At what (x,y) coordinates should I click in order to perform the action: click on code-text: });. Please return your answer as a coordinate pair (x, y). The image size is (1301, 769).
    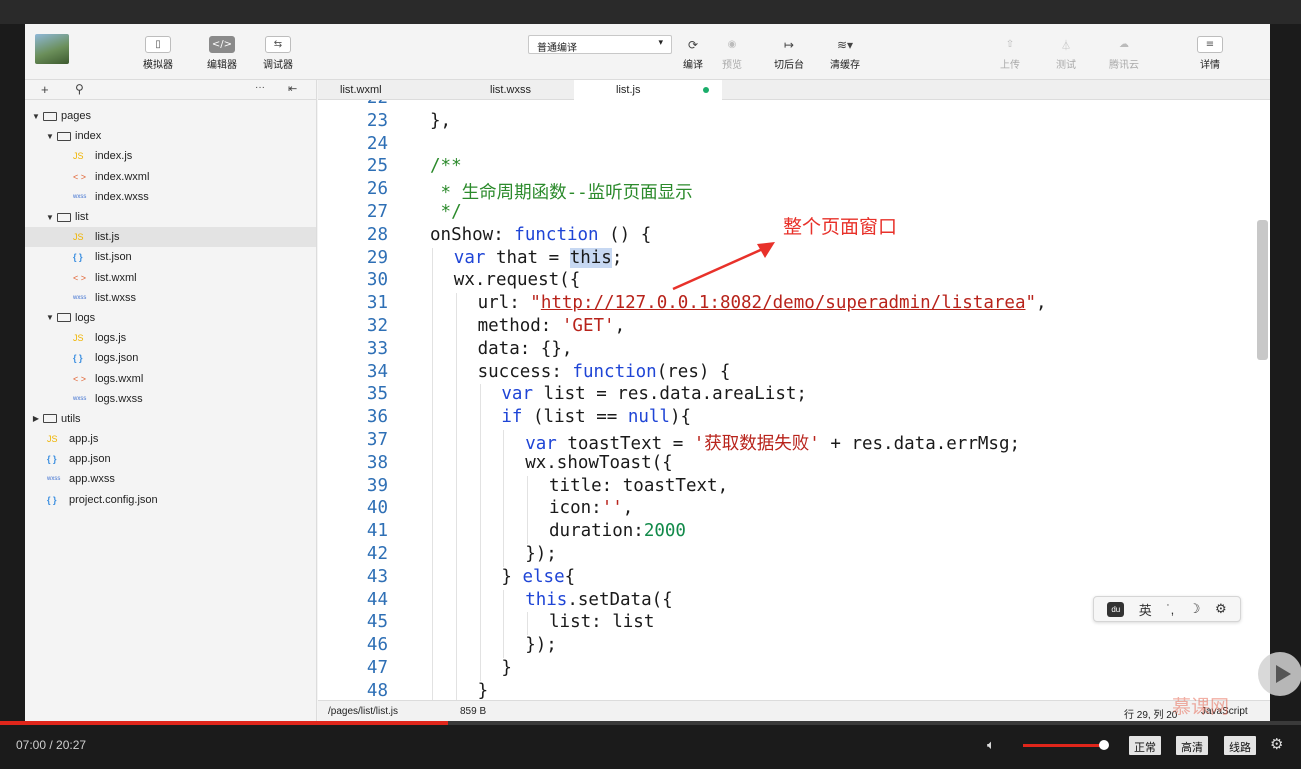
    Looking at the image, I should click on (541, 554).